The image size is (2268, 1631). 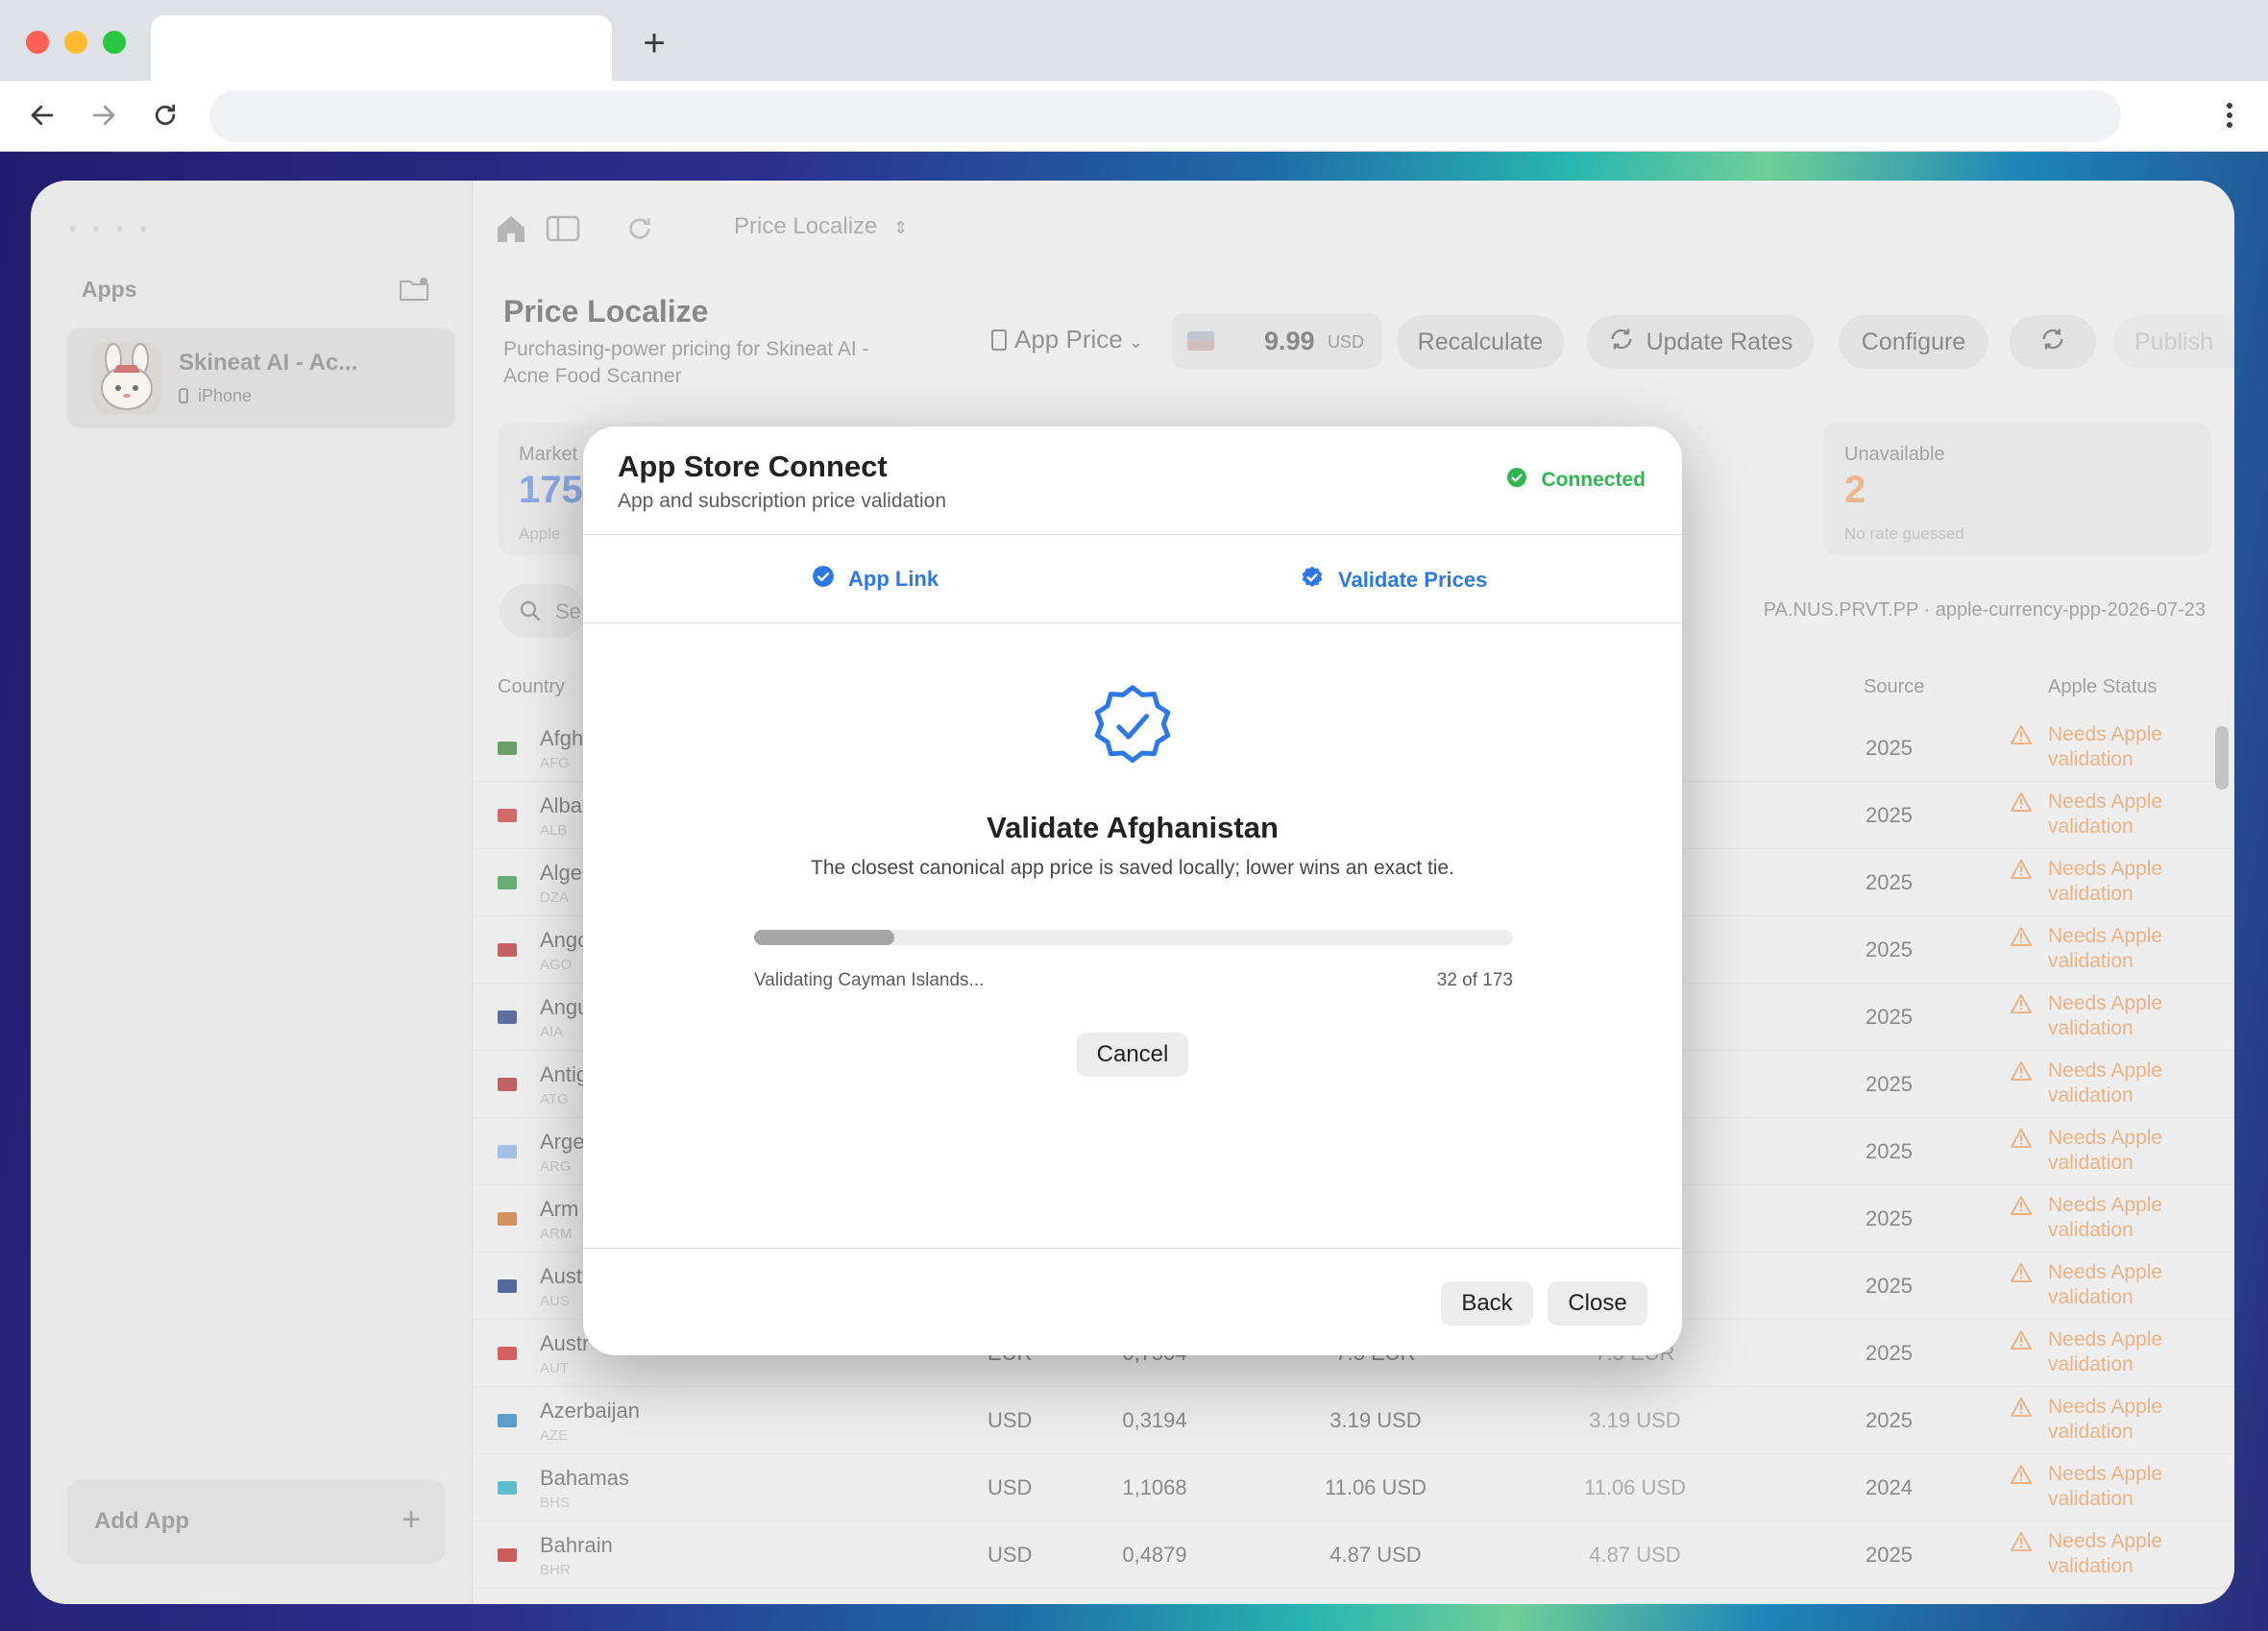 What do you see at coordinates (1474, 980) in the screenshot?
I see `progress-count: 32 of 173` at bounding box center [1474, 980].